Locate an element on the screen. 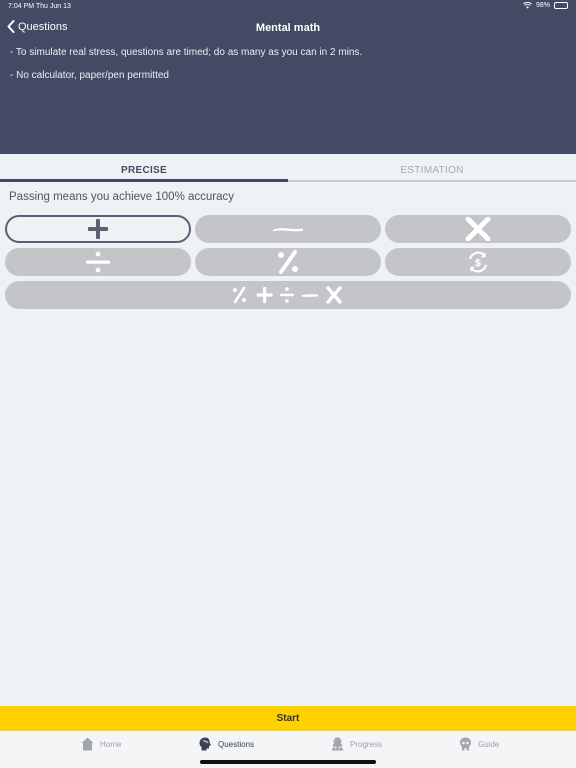  status-bar: 7:04 PM Thu Jun 13 98% is located at coordinates (288, 6).